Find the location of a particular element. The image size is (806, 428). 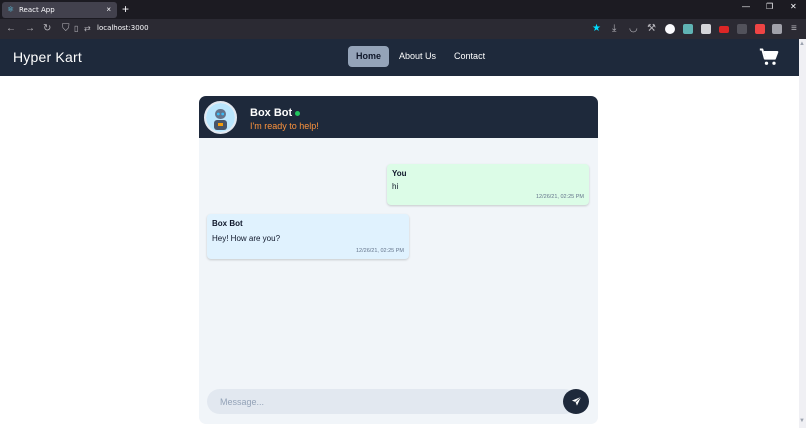

nav-about-us: About Us is located at coordinates (417, 56).